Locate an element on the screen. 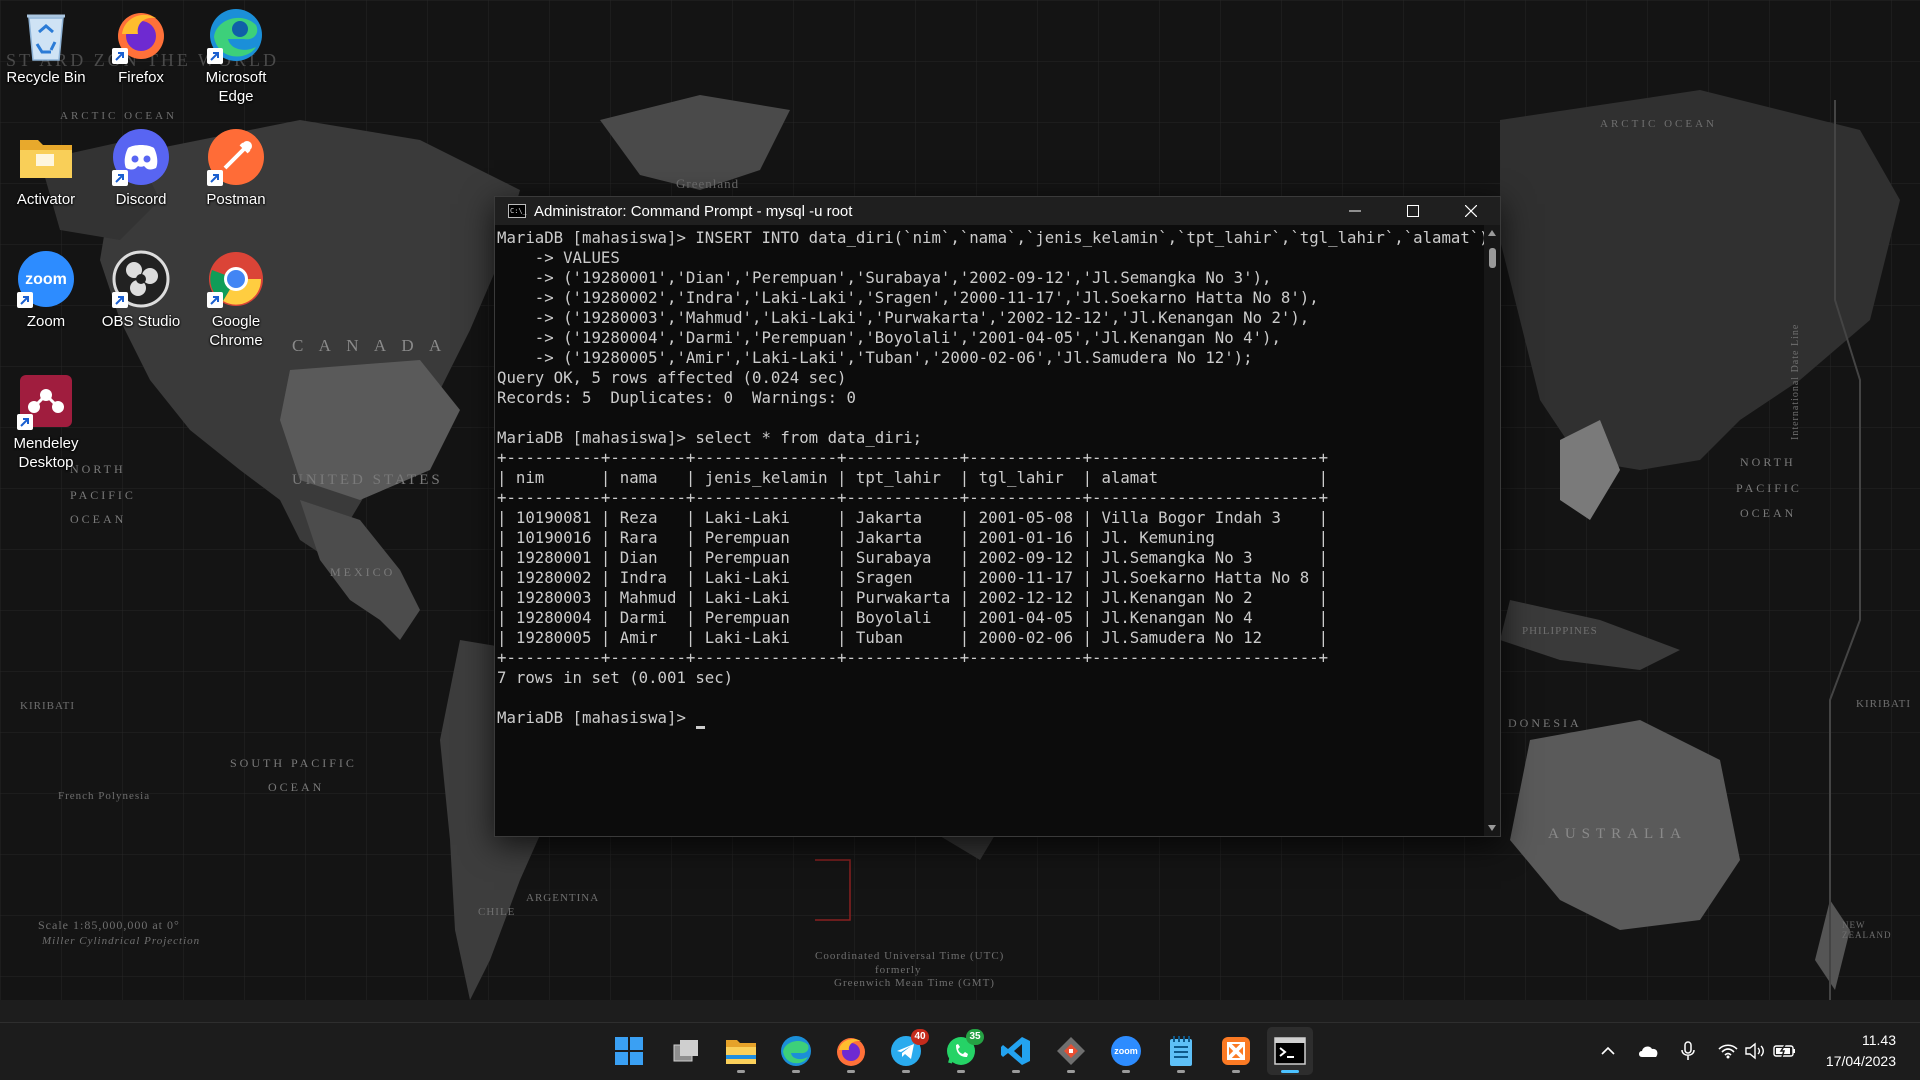 The width and height of the screenshot is (1920, 1080). desktop-icon-activator: Activator is located at coordinates (46, 168).